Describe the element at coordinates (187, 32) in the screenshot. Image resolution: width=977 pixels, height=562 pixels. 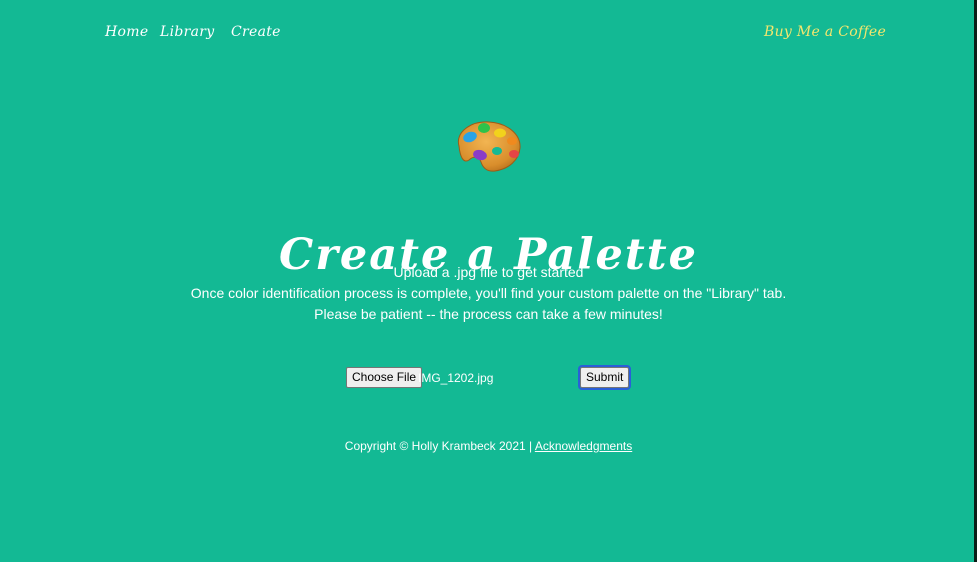
I see `nav-library-link: Library` at that location.